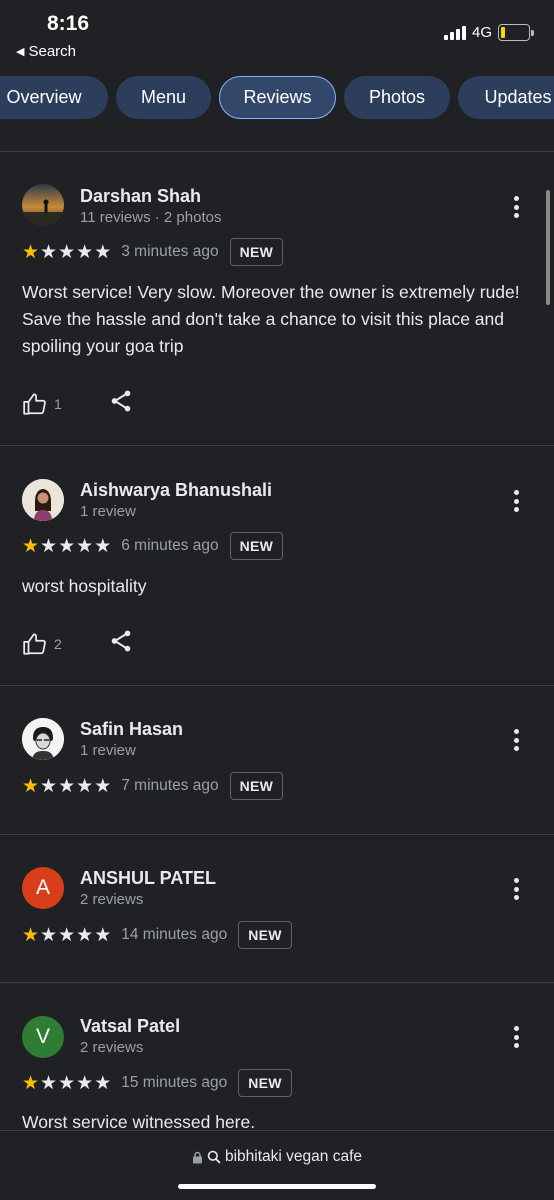 The height and width of the screenshot is (1200, 554). Describe the element at coordinates (176, 490) in the screenshot. I see `reviewer-name: Aishwarya Bhanushali` at that location.